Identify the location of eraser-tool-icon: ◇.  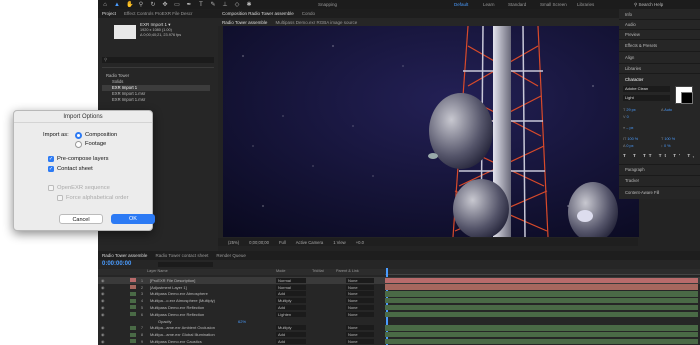
(237, 5).